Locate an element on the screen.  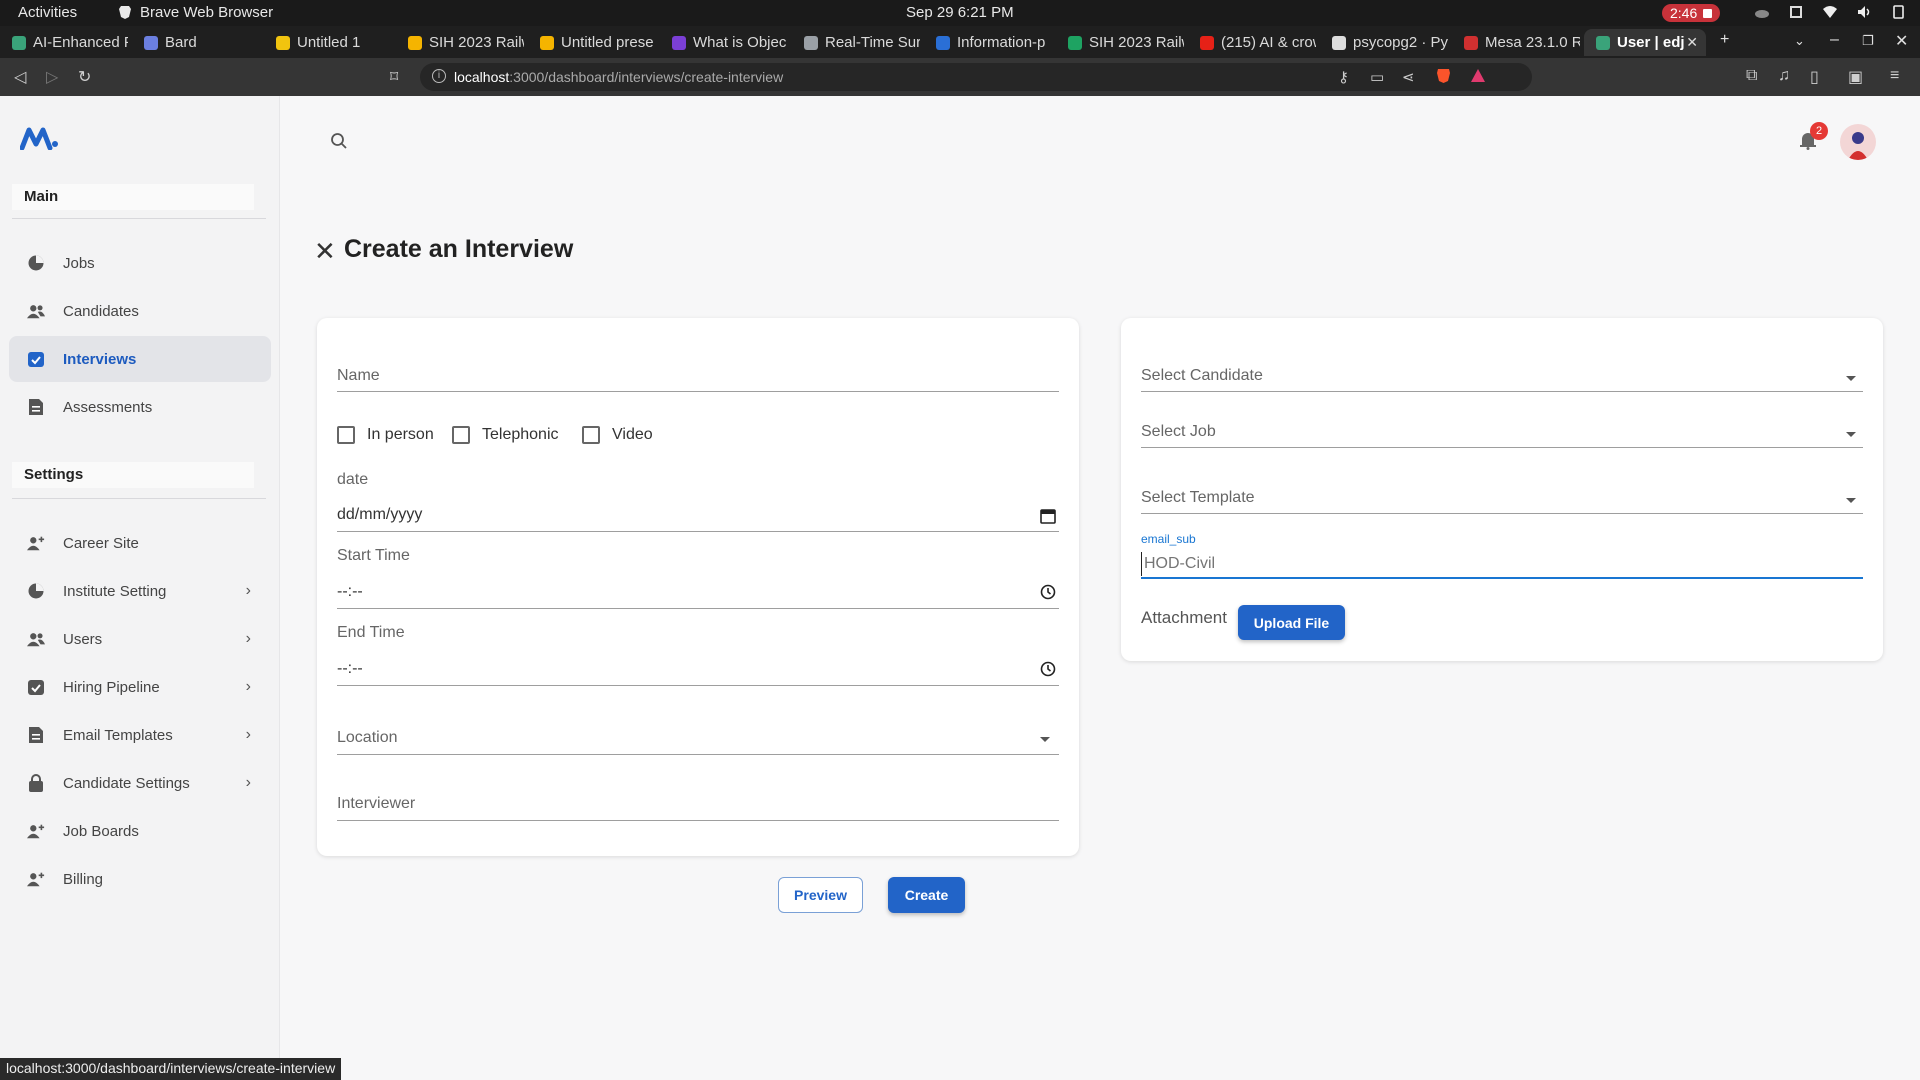
browser-tab: Untitled prese is located at coordinates (592, 42).